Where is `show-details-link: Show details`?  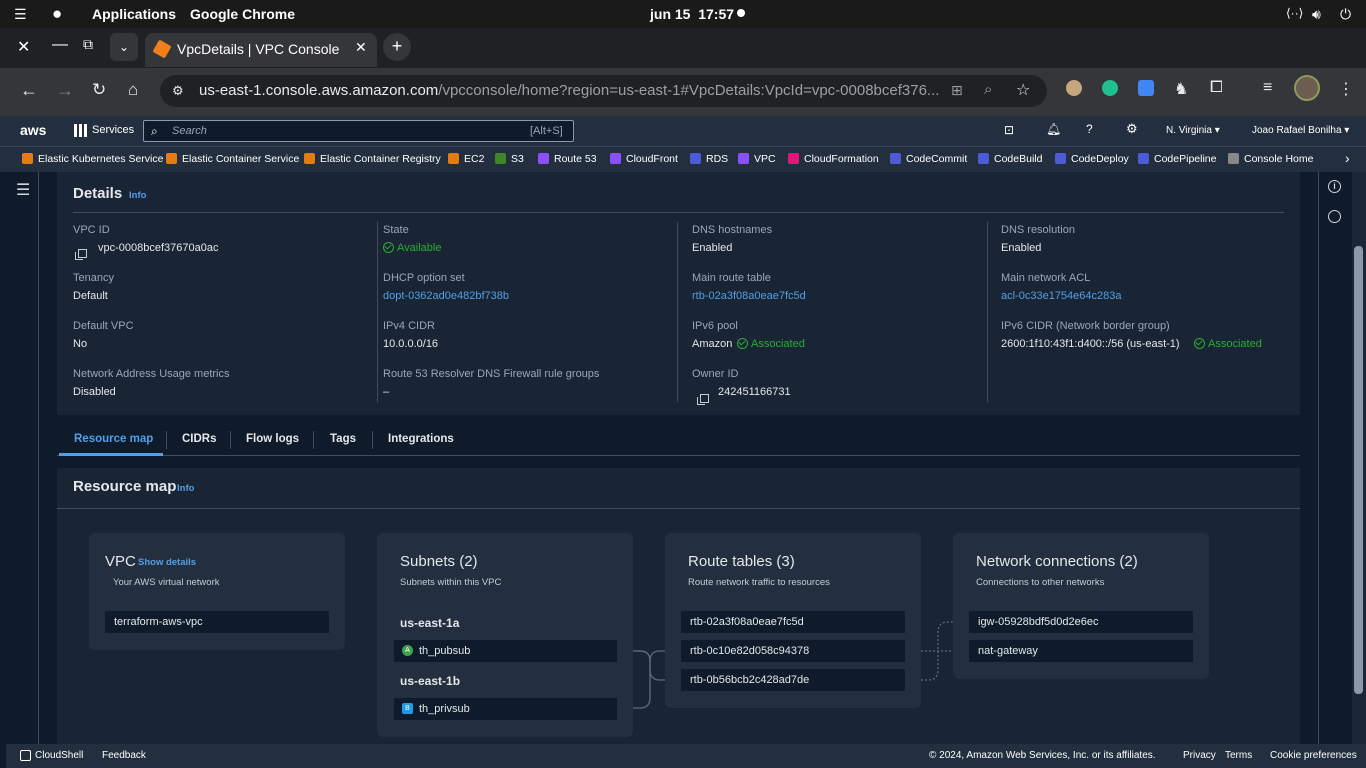 show-details-link: Show details is located at coordinates (167, 562).